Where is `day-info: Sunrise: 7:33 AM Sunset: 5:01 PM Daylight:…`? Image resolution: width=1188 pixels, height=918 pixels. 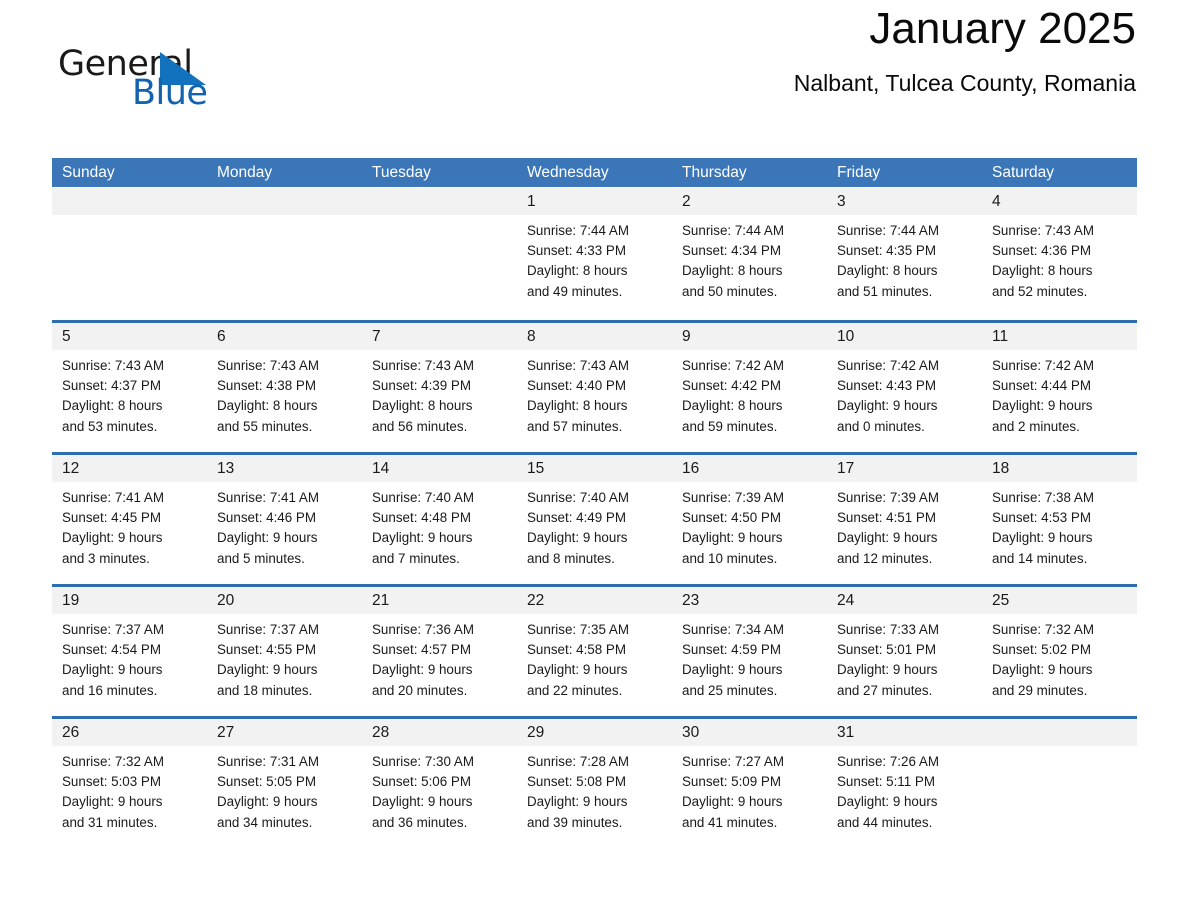
day-info: Sunrise: 7:33 AM Sunset: 5:01 PM Daylight:… is located at coordinates (904, 657).